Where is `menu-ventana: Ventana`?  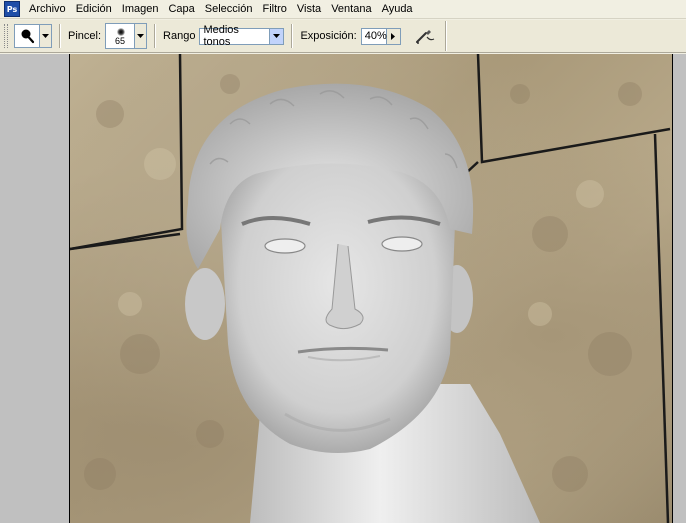
menu-ventana: Ventana is located at coordinates (351, 9).